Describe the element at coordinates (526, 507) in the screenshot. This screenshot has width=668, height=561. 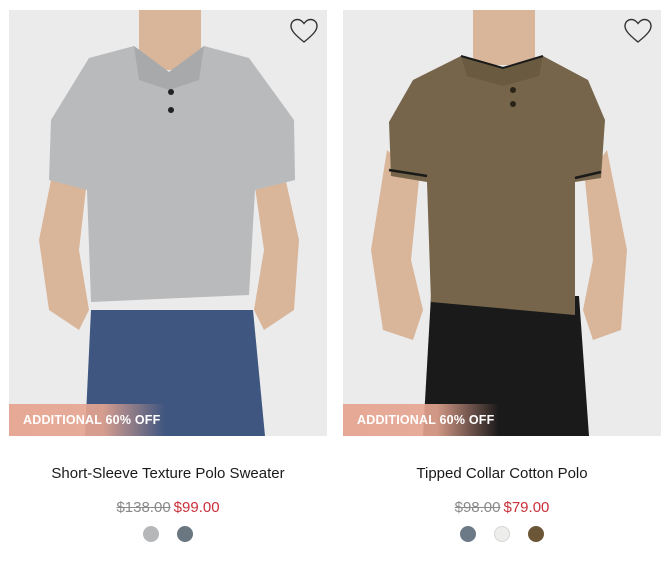
I see `sale-price: $79.00` at that location.